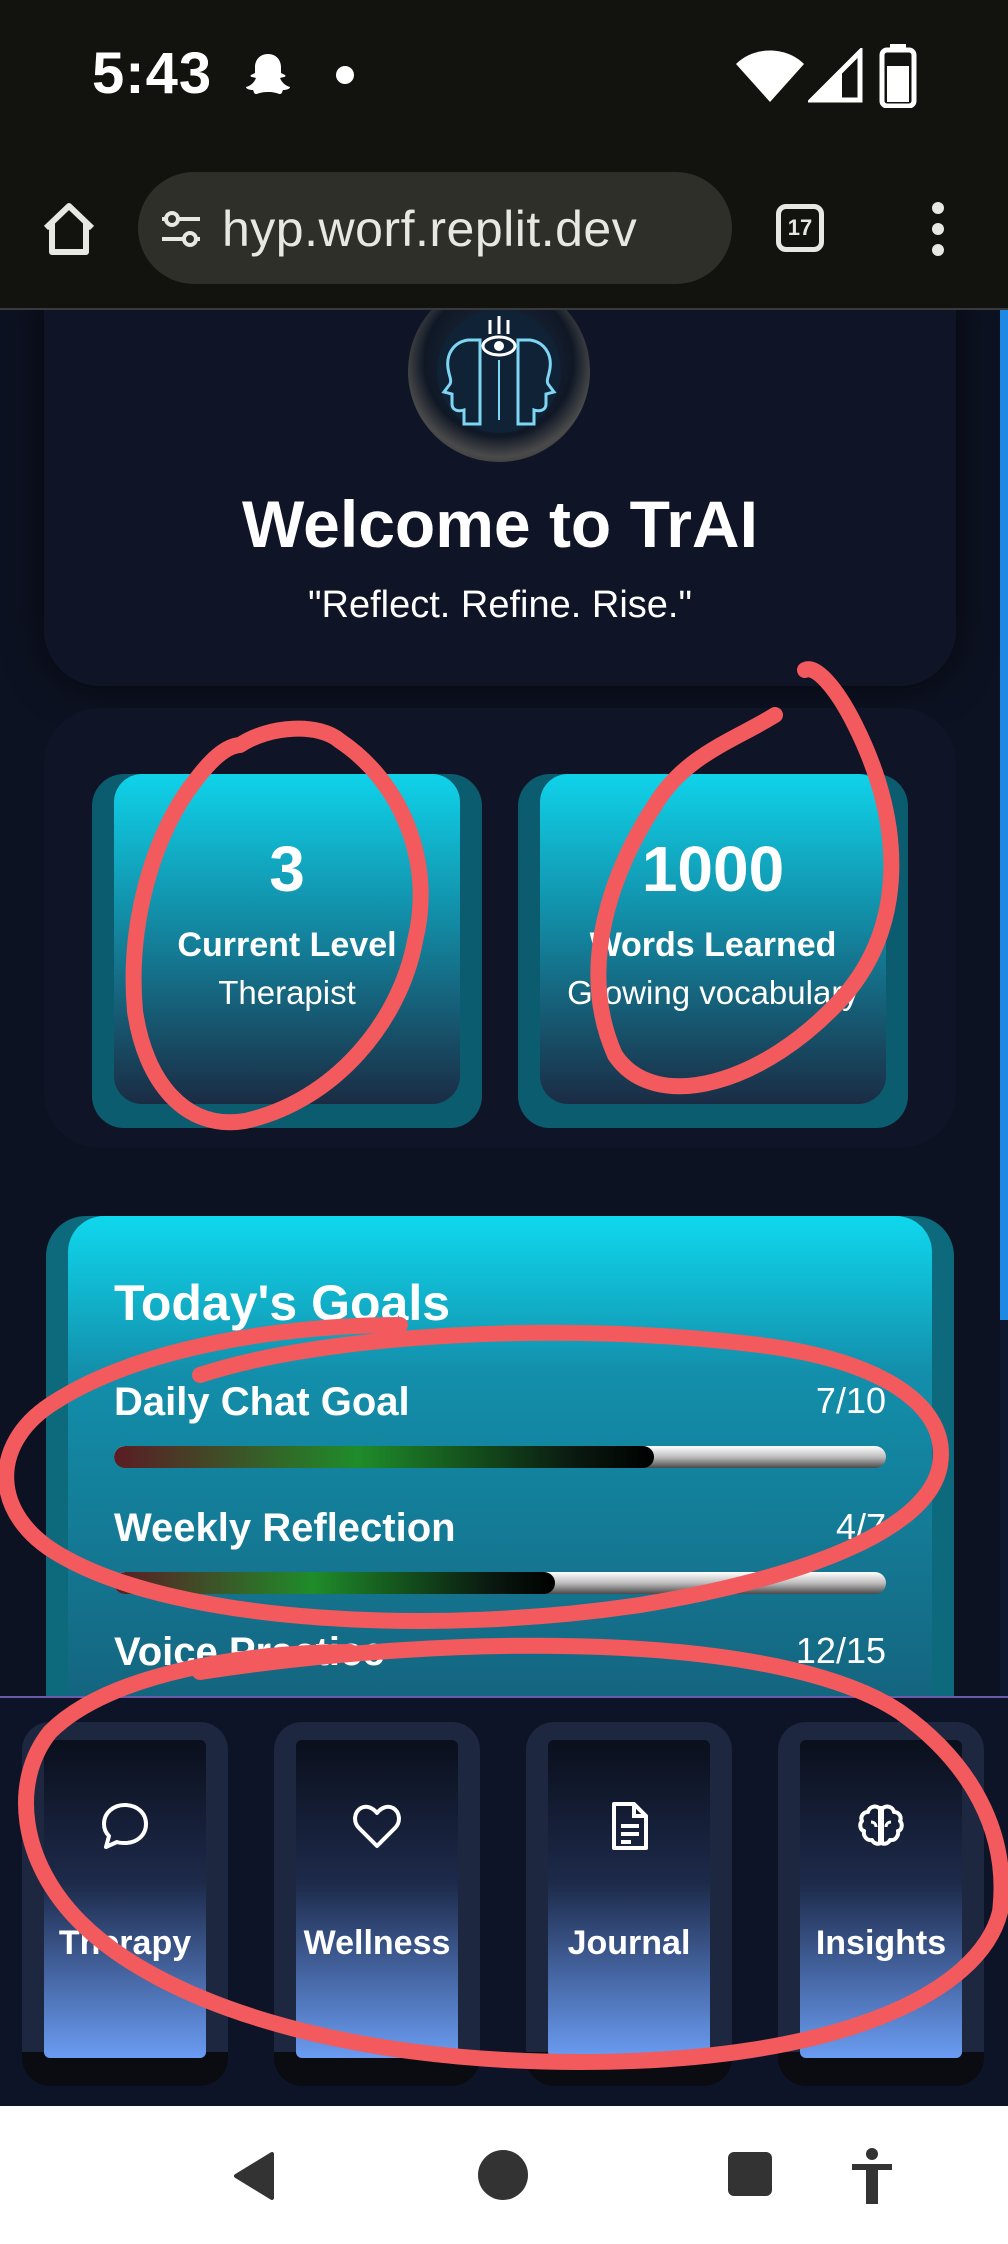  I want to click on goal-name: Daily Chat Goal, so click(262, 1402).